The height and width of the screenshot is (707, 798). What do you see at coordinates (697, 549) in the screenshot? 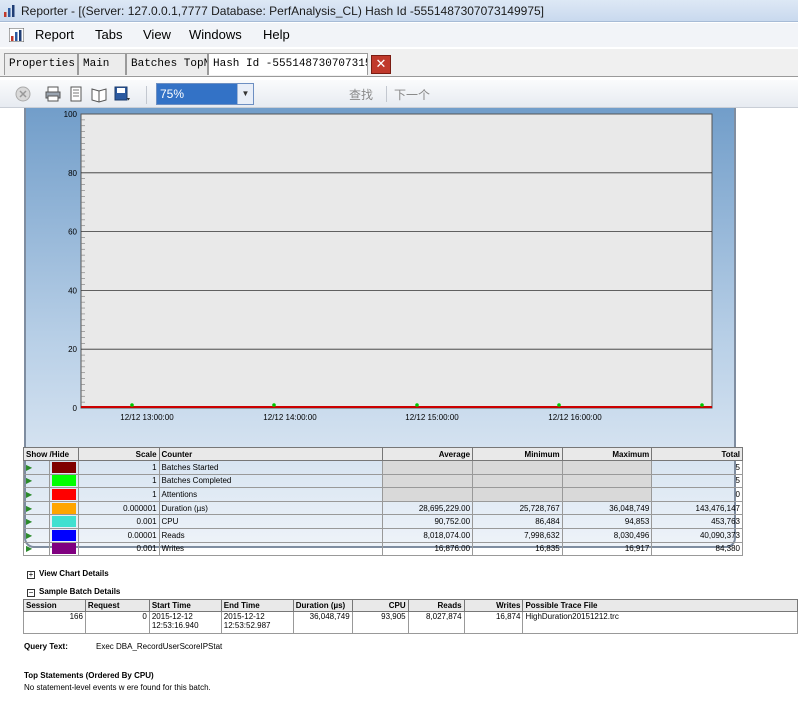
I see `counter-total: 84,380` at bounding box center [697, 549].